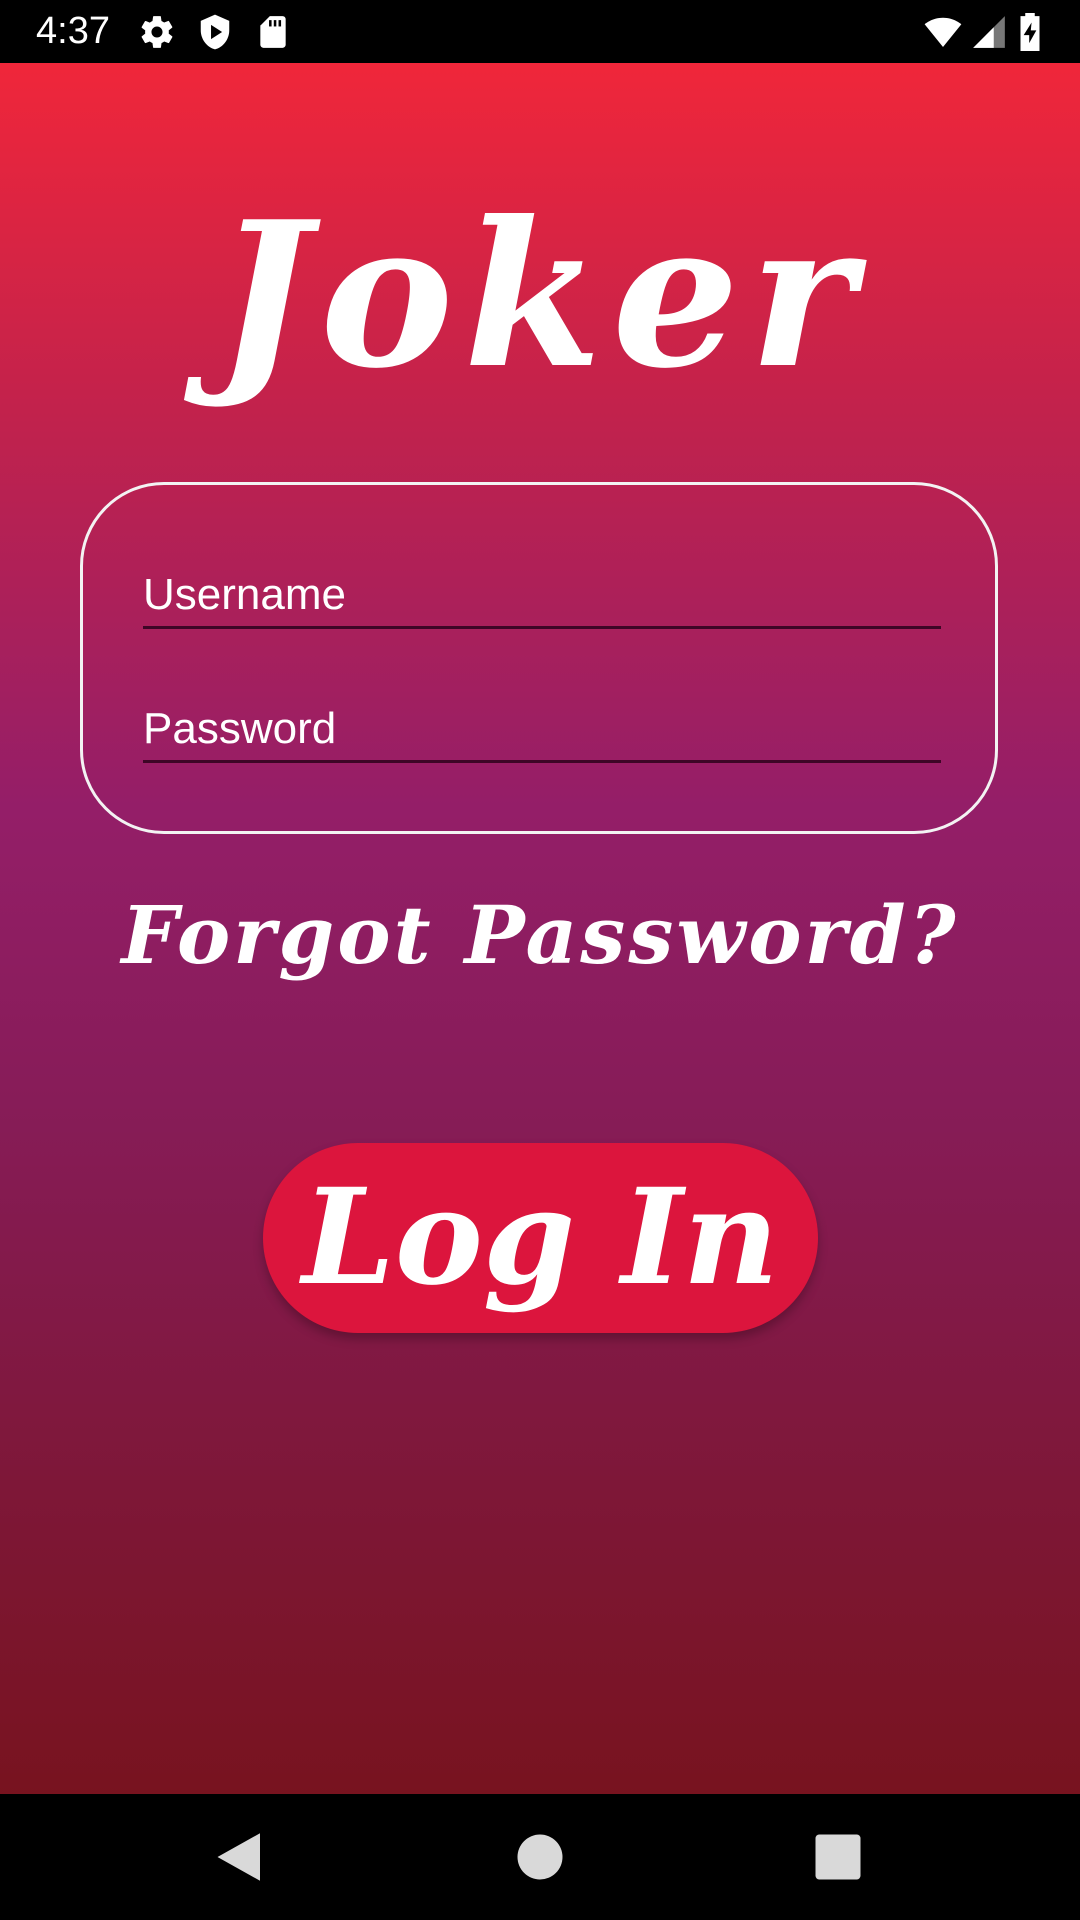  I want to click on wifi-icon, so click(943, 32).